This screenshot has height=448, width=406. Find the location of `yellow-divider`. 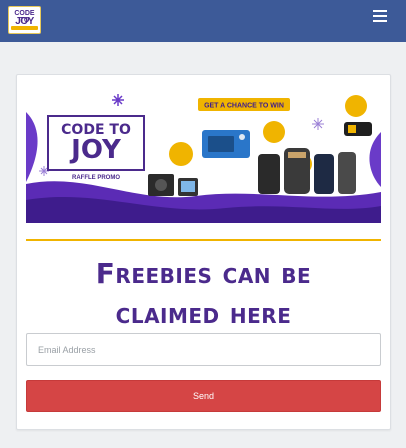

yellow-divider is located at coordinates (203, 240).